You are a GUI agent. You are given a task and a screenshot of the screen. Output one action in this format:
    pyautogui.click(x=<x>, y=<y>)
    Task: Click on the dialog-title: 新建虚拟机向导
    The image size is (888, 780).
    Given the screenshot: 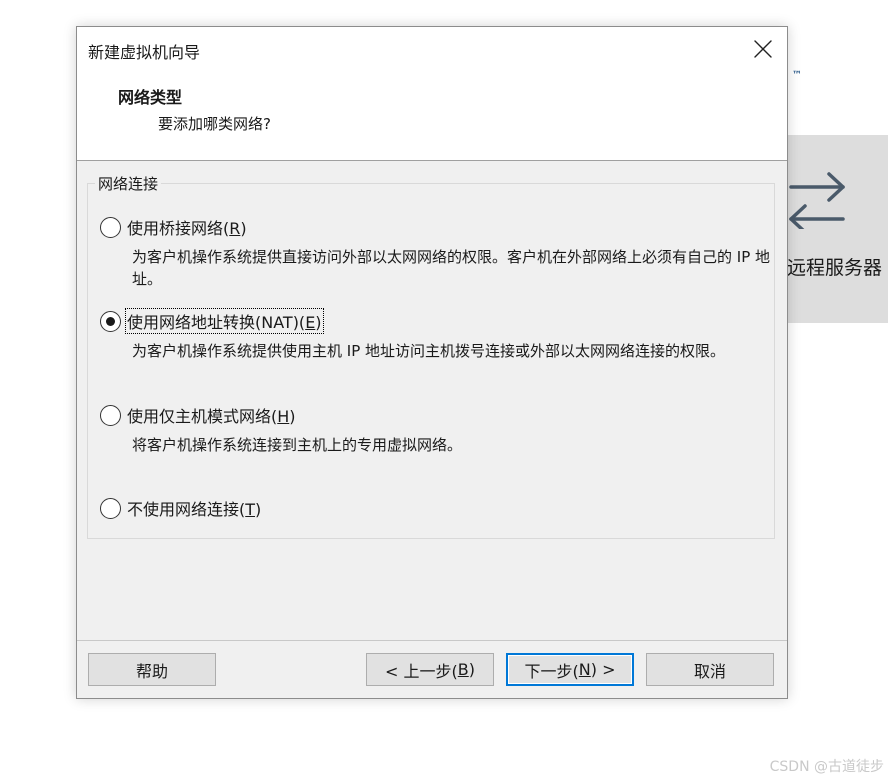 What is the action you would take?
    pyautogui.click(x=144, y=52)
    